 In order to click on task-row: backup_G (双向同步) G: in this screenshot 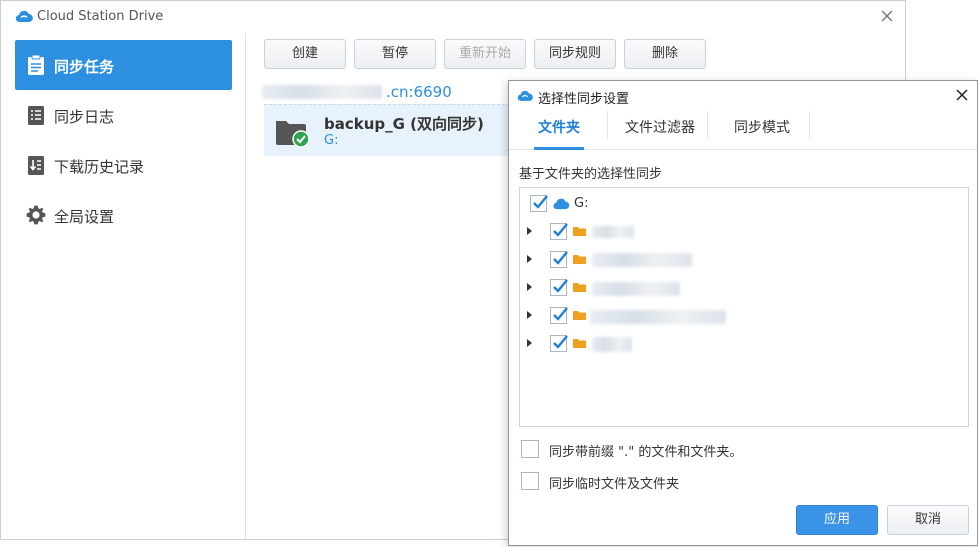, I will do `click(387, 130)`.